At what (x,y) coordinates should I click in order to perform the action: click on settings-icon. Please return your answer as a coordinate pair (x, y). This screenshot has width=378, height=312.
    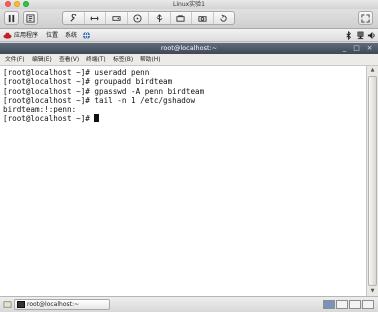
    Looking at the image, I should click on (30, 18).